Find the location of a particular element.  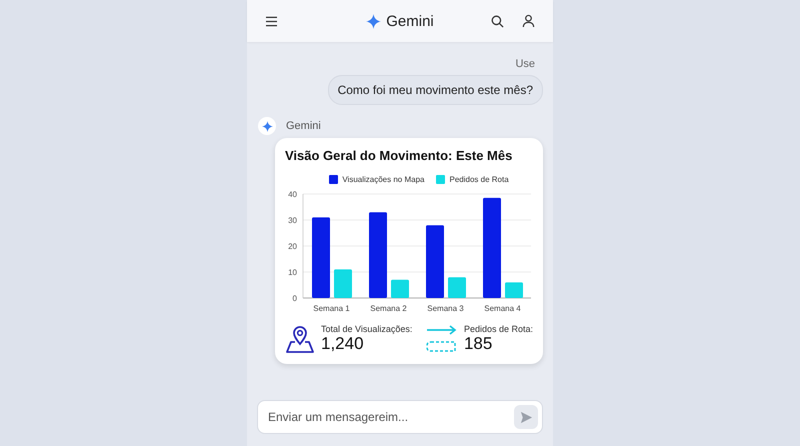

card-title: Visão Geral do Movimento: Este Mês is located at coordinates (399, 155).